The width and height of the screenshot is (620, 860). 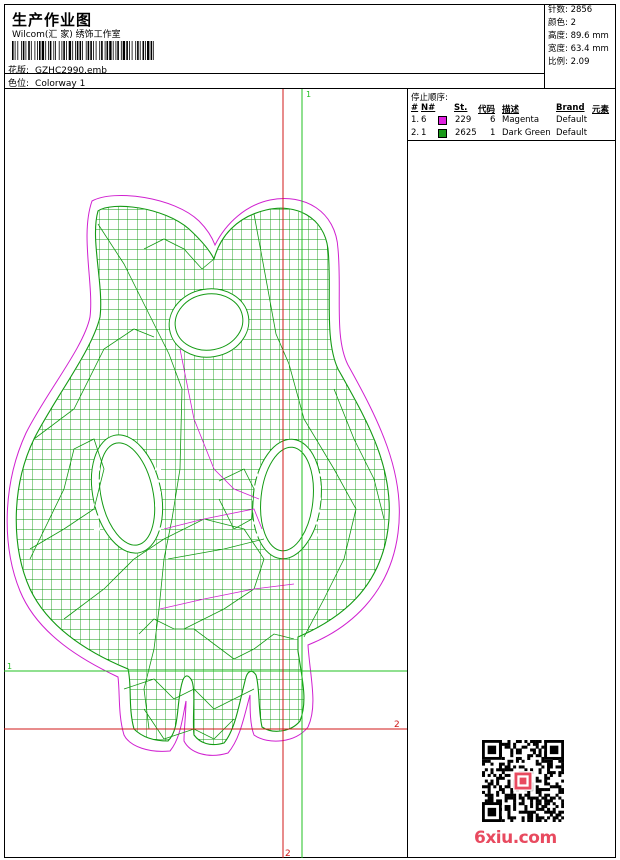 What do you see at coordinates (9, 666) in the screenshot?
I see `guide-label-h1: 1` at bounding box center [9, 666].